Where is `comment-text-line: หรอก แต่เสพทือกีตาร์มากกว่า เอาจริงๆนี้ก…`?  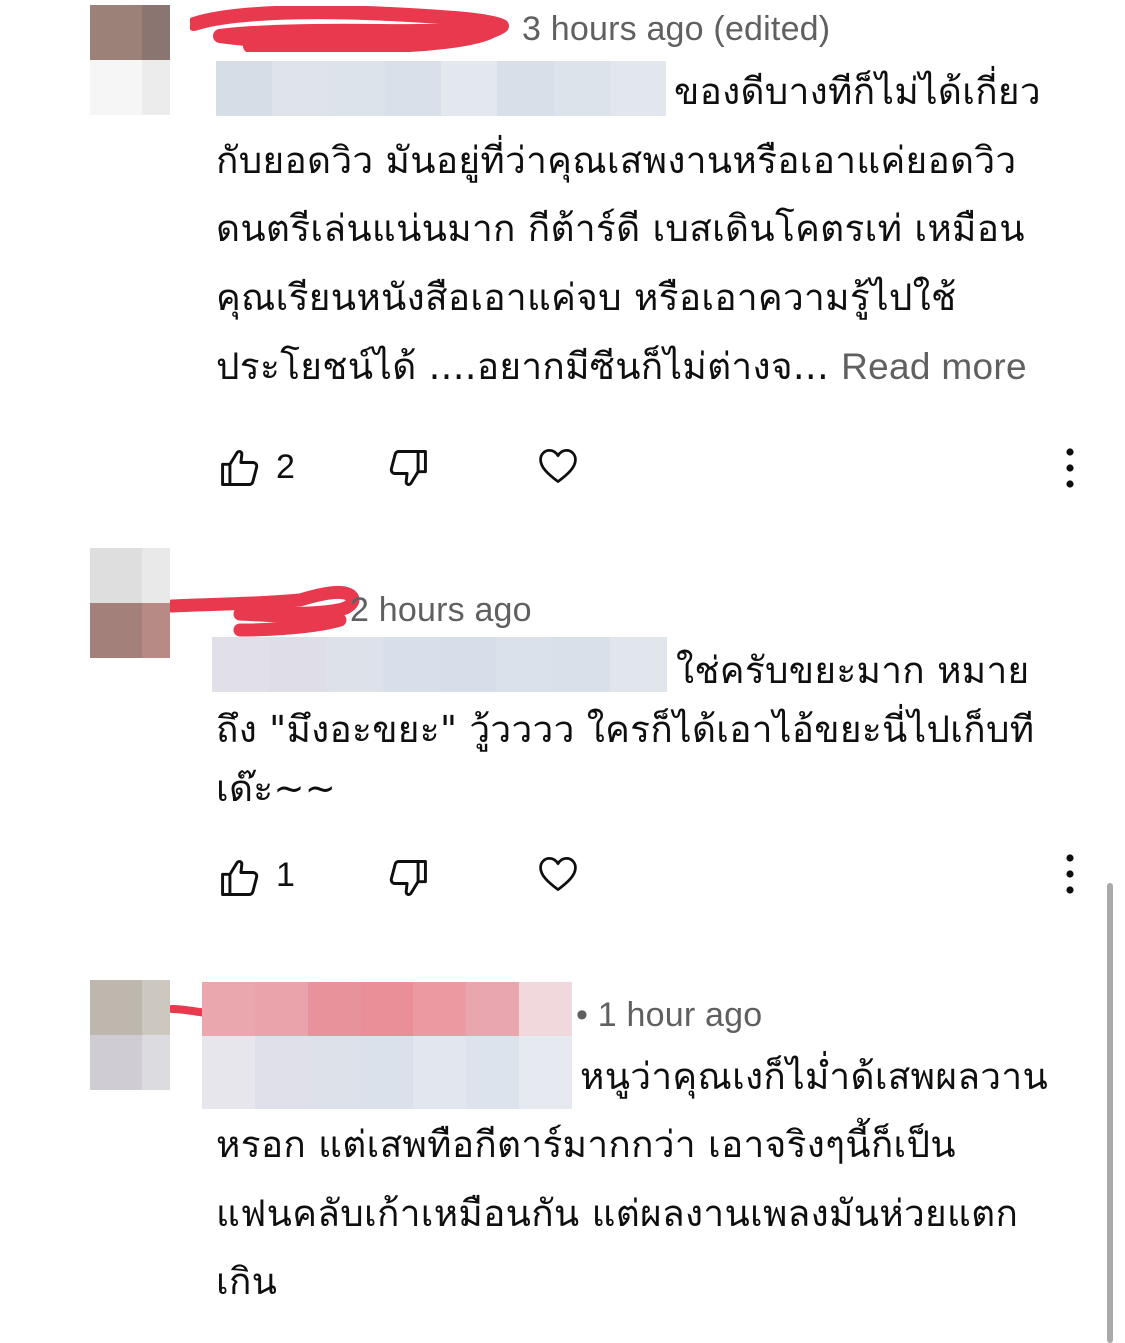 comment-text-line: หรอก แต่เสพทือกีตาร์มากกว่า เอาจริงๆนี้ก… is located at coordinates (586, 1144).